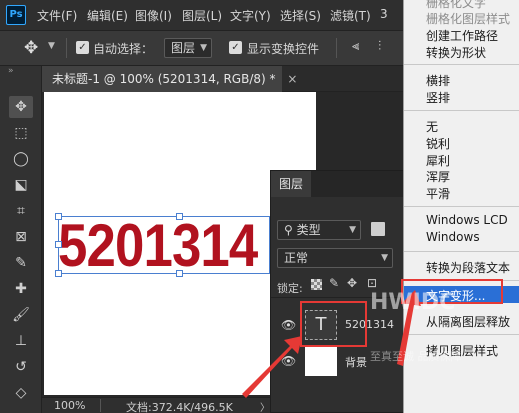 The width and height of the screenshot is (519, 413). What do you see at coordinates (51, 46) in the screenshot?
I see `tool-preset-chevron-icon: ▼` at bounding box center [51, 46].